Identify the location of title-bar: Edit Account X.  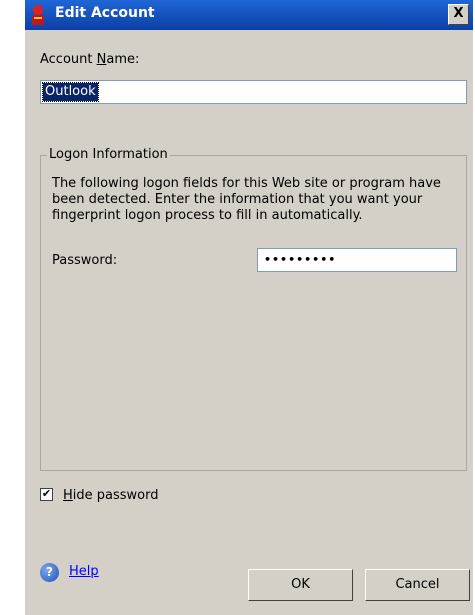
(249, 15).